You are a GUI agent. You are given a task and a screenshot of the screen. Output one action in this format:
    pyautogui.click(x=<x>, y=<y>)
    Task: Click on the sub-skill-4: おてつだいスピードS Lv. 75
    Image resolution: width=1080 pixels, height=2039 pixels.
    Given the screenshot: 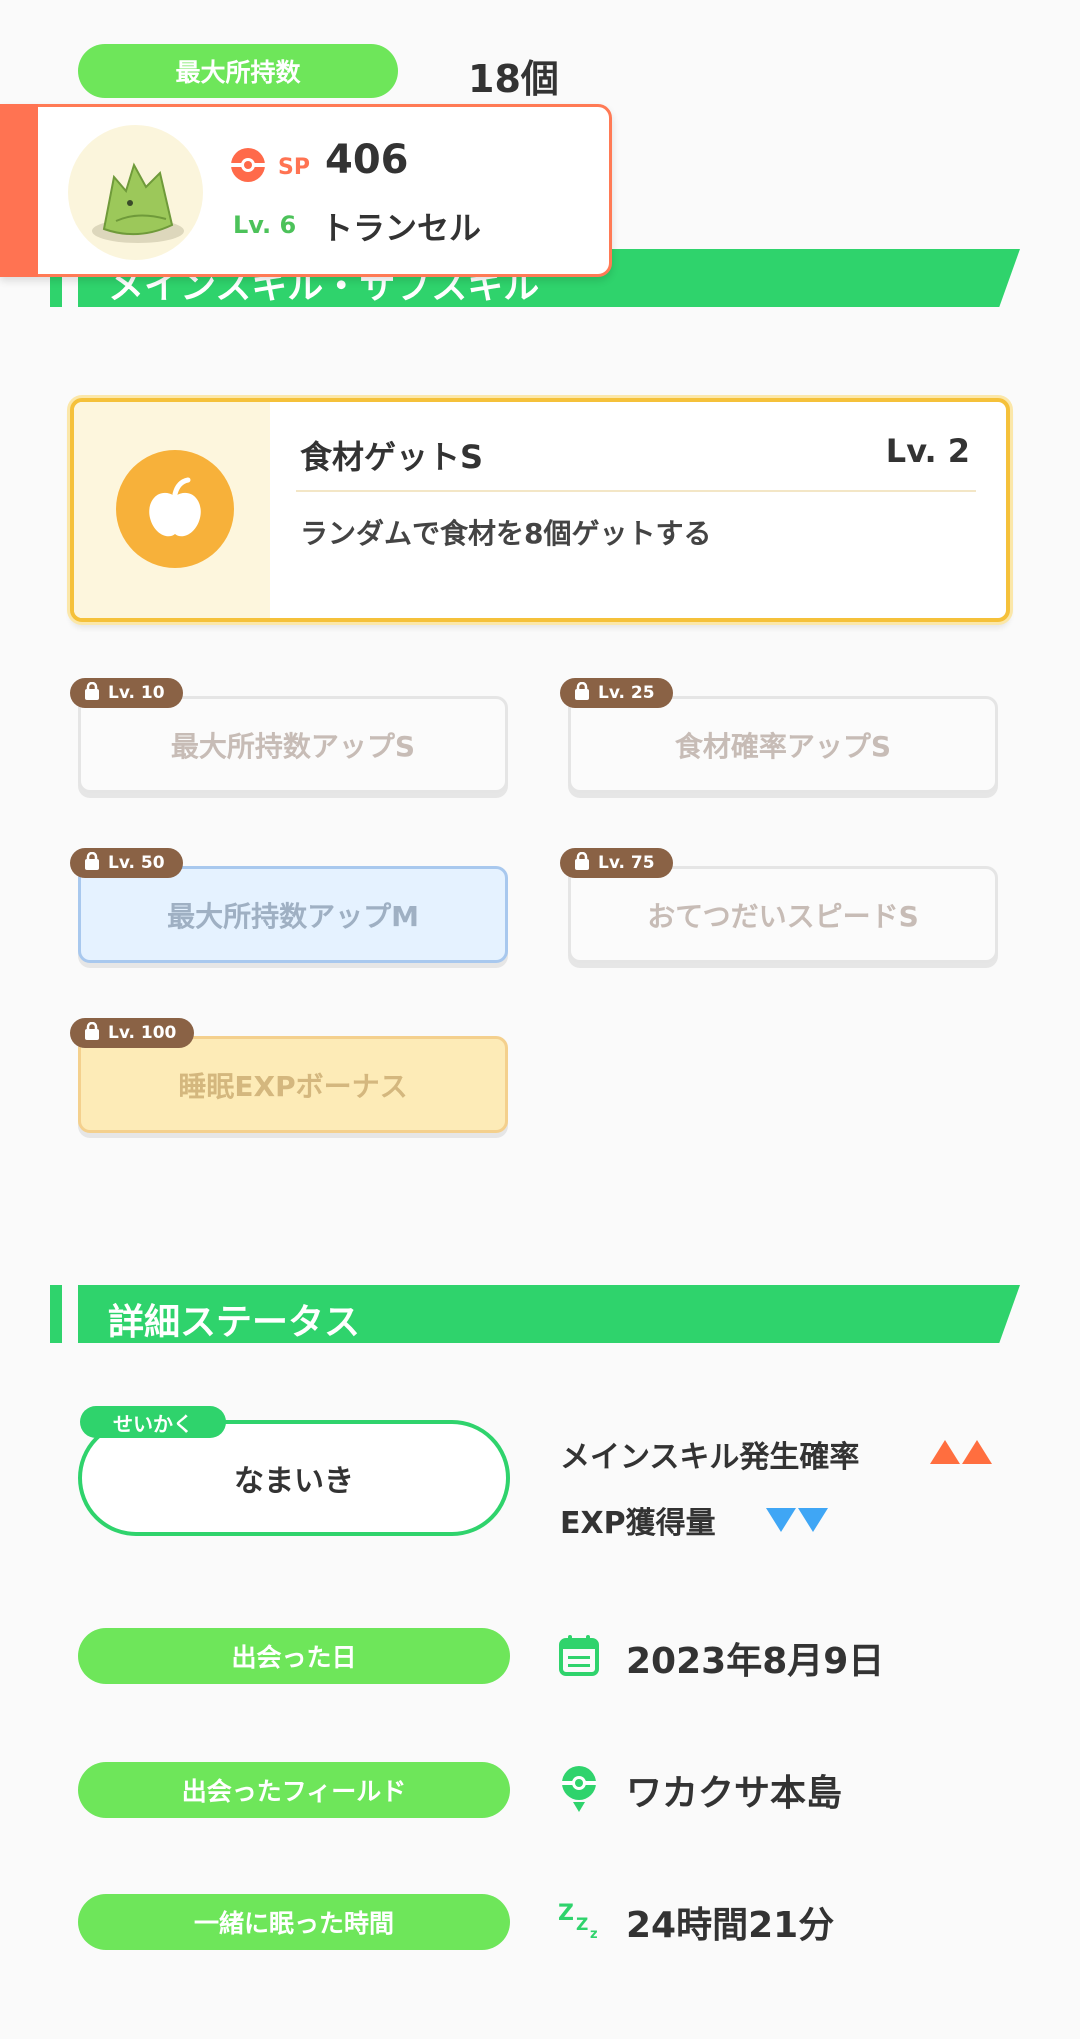 What is the action you would take?
    pyautogui.click(x=779, y=905)
    